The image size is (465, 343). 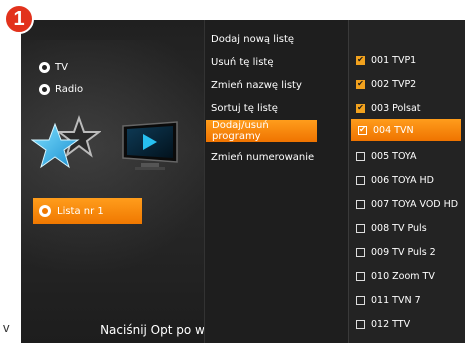 I want to click on source-radio: Radio, so click(x=61, y=89).